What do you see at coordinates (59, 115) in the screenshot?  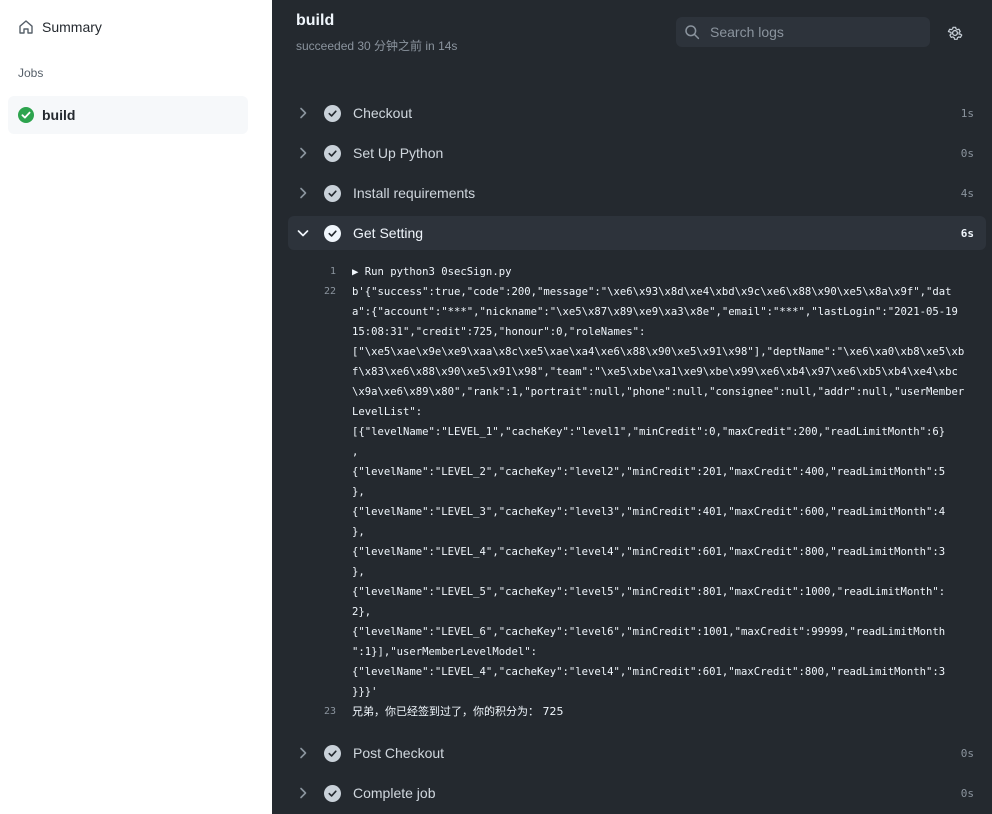 I see `job-label: build` at bounding box center [59, 115].